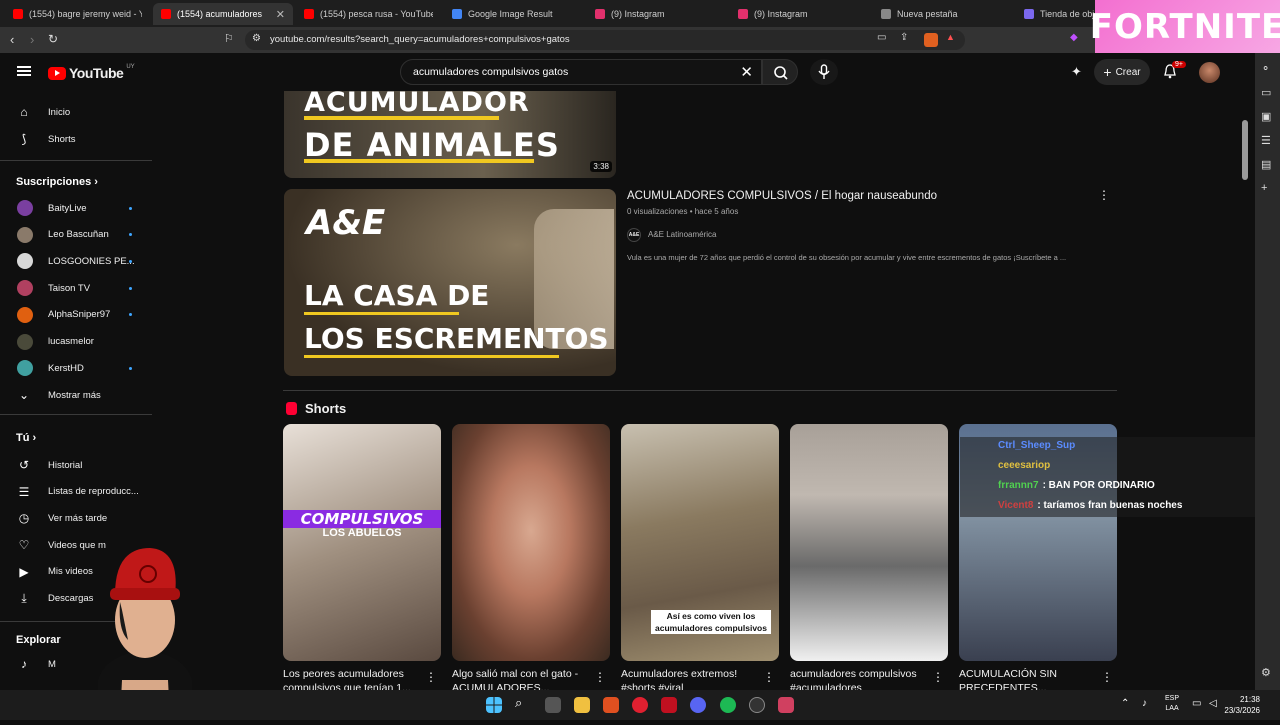 The image size is (1280, 725). What do you see at coordinates (553, 705) in the screenshot?
I see `task-view-icon` at bounding box center [553, 705].